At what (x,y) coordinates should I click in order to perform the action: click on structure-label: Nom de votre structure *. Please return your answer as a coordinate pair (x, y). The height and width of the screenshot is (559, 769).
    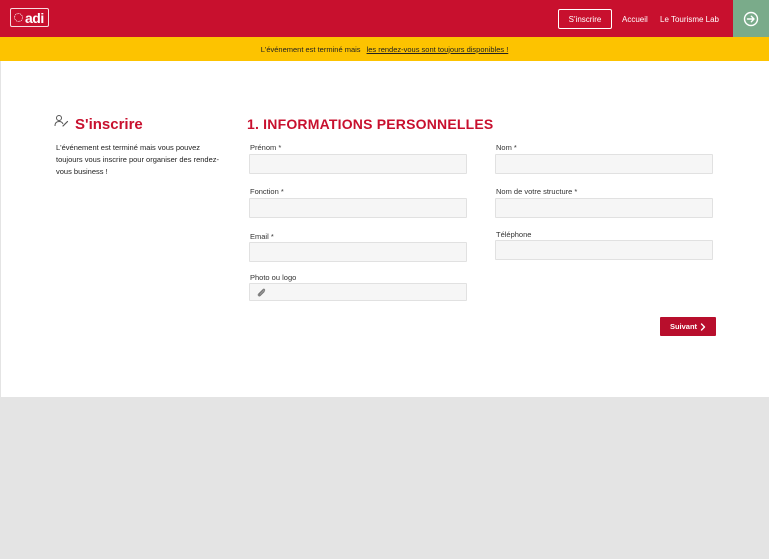
    Looking at the image, I should click on (537, 191).